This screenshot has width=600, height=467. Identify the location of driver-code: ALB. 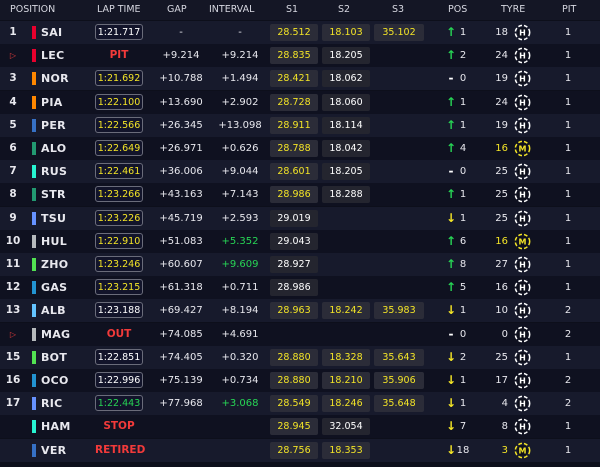
(53, 310).